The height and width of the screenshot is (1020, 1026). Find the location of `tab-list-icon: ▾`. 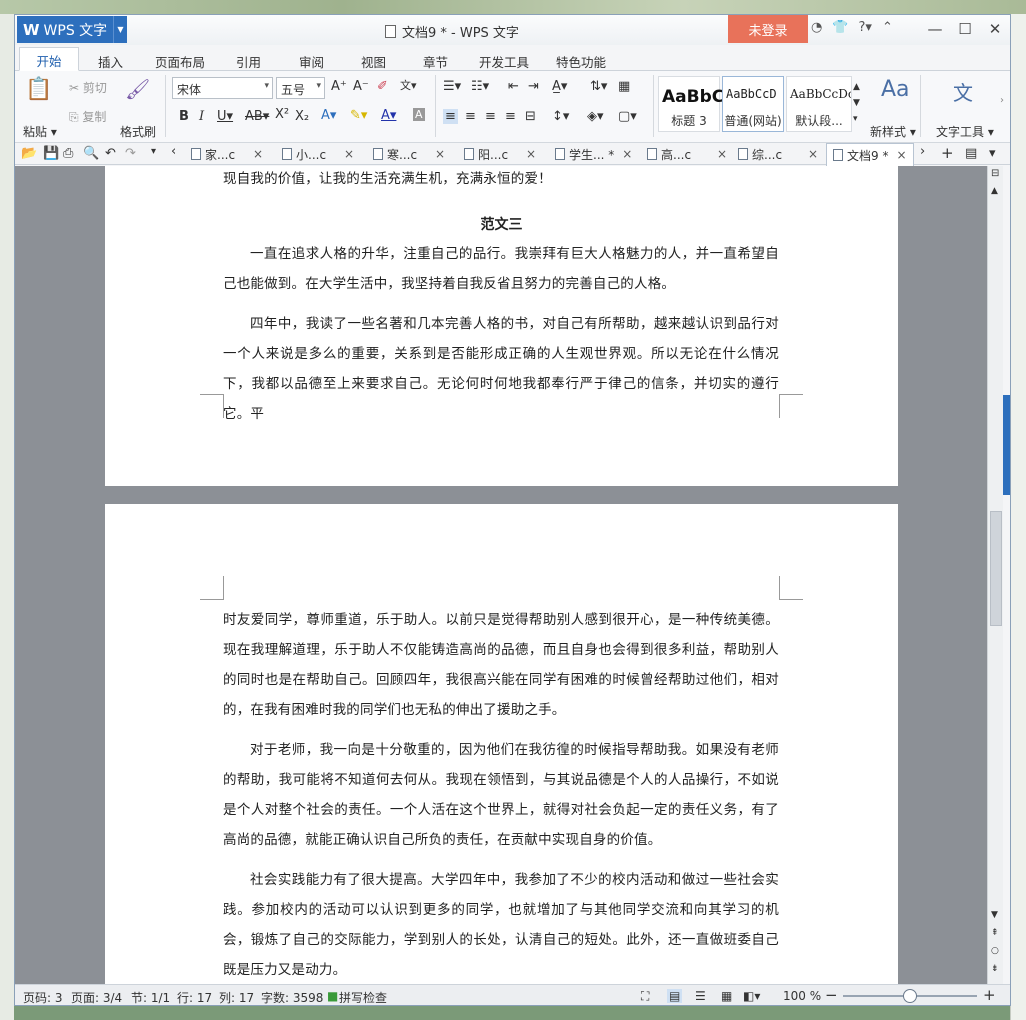

tab-list-icon: ▾ is located at coordinates (992, 153).